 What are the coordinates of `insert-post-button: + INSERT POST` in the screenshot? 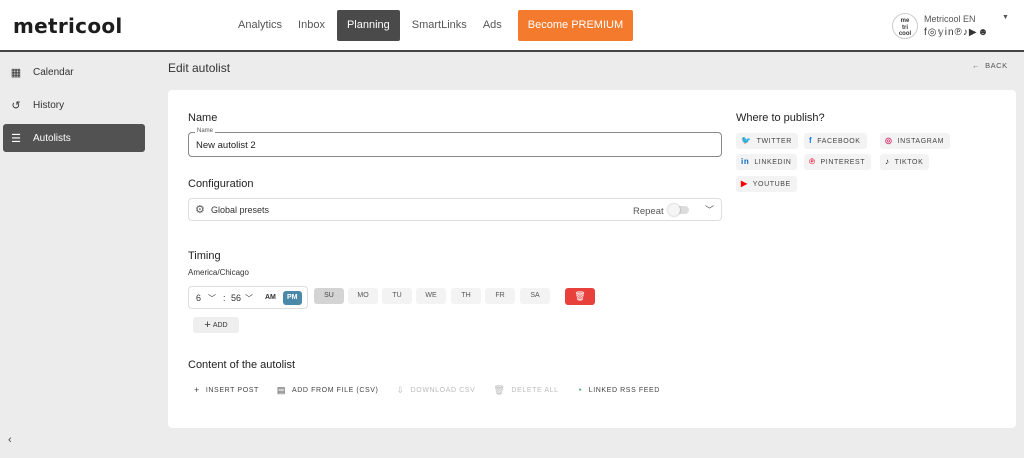 It's located at (226, 390).